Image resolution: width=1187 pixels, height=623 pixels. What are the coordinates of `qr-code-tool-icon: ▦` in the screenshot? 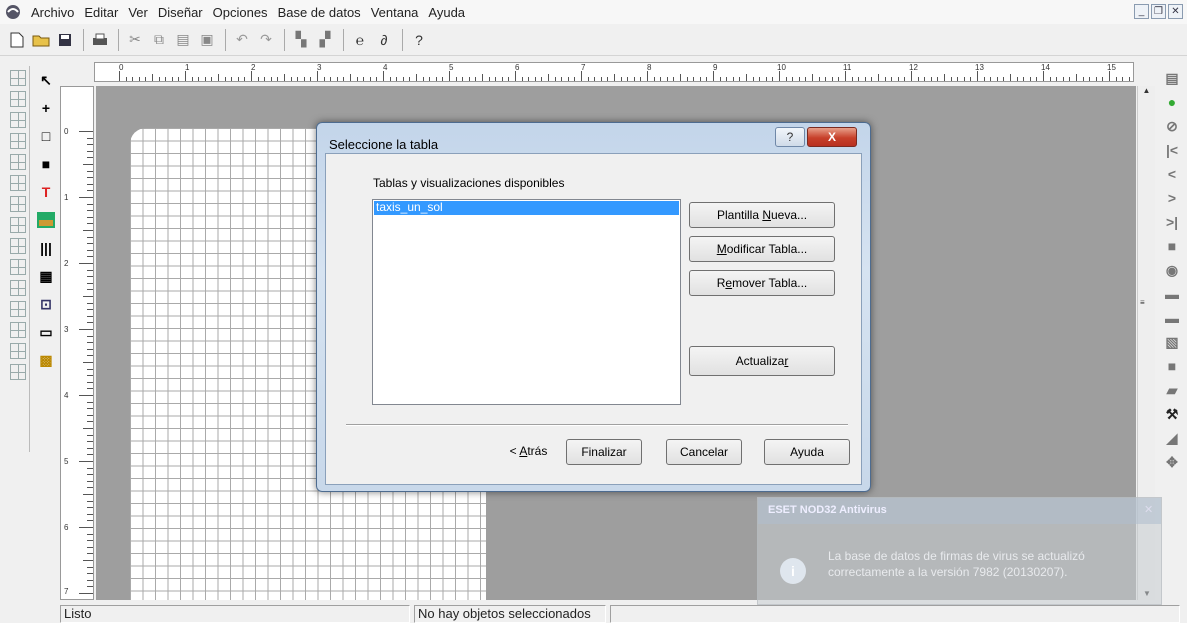 It's located at (46, 276).